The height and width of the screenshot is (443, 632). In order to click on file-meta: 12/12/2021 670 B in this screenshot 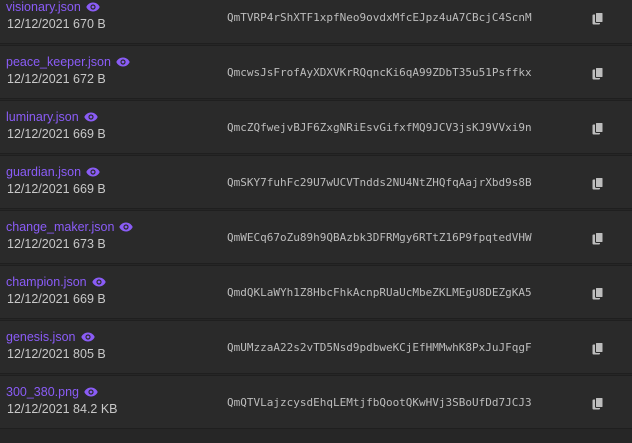, I will do `click(56, 24)`.